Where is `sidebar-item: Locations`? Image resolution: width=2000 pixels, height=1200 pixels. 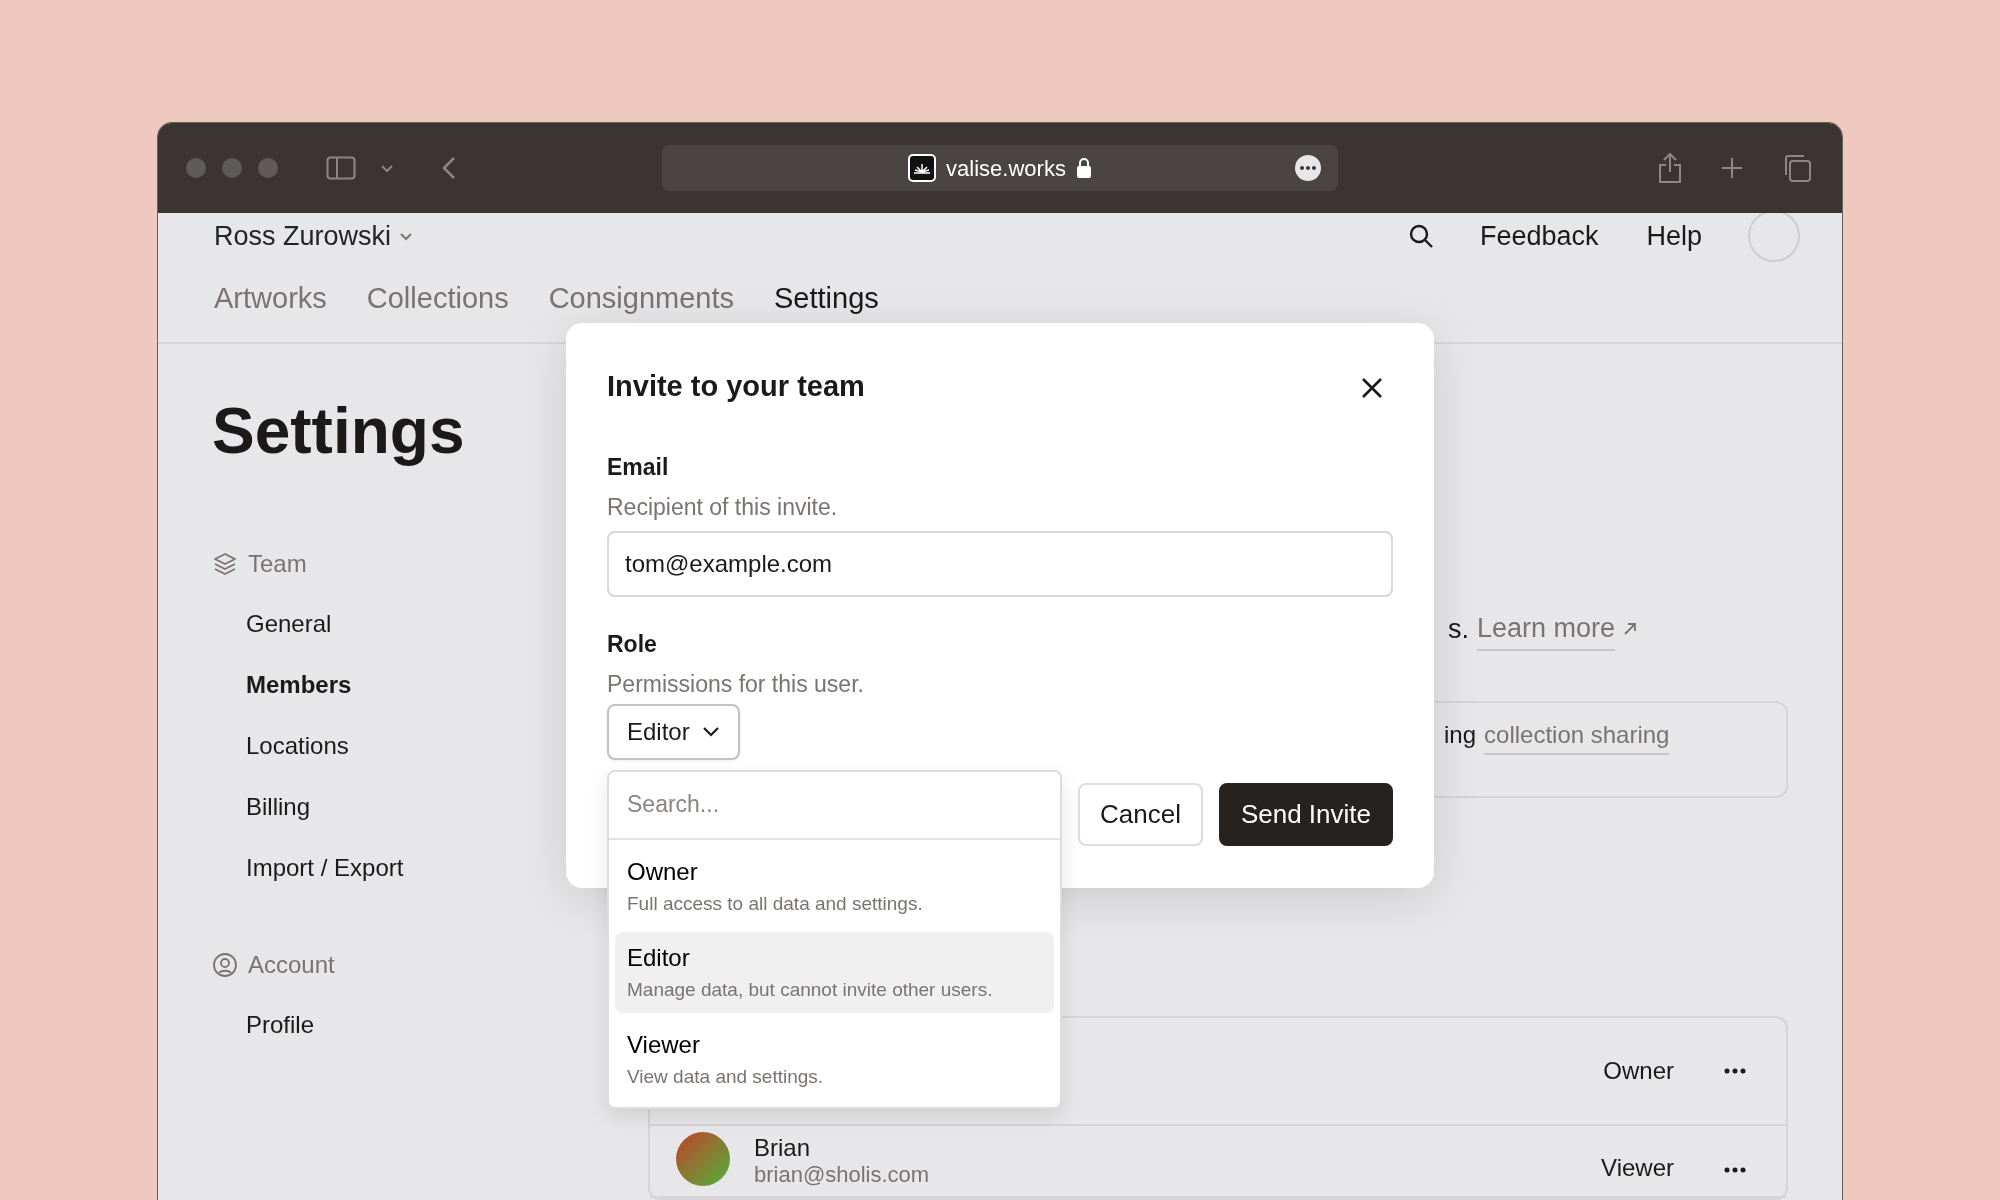 sidebar-item: Locations is located at coordinates (283, 745).